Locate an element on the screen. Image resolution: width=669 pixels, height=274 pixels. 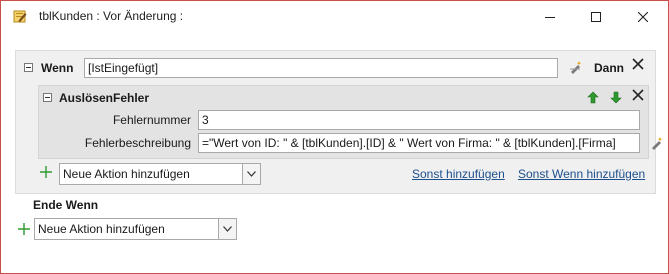
if-keyword: Wenn is located at coordinates (57, 68).